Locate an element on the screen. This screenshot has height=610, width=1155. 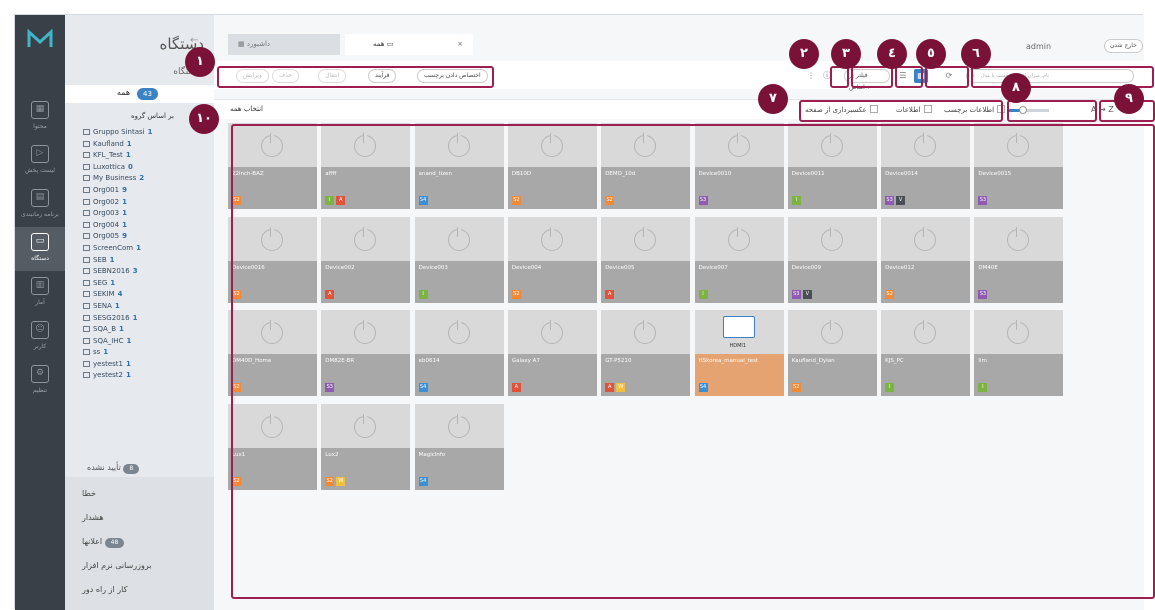
tree-bottom-label: هشدار is located at coordinates (93, 517).